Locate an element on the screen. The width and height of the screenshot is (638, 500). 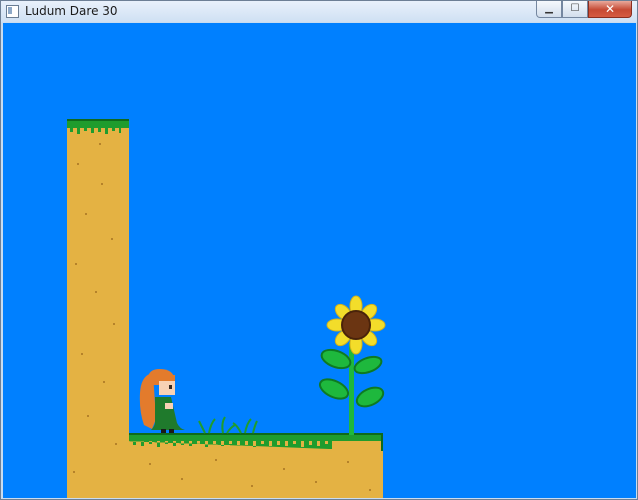
window-icon is located at coordinates (12, 11).